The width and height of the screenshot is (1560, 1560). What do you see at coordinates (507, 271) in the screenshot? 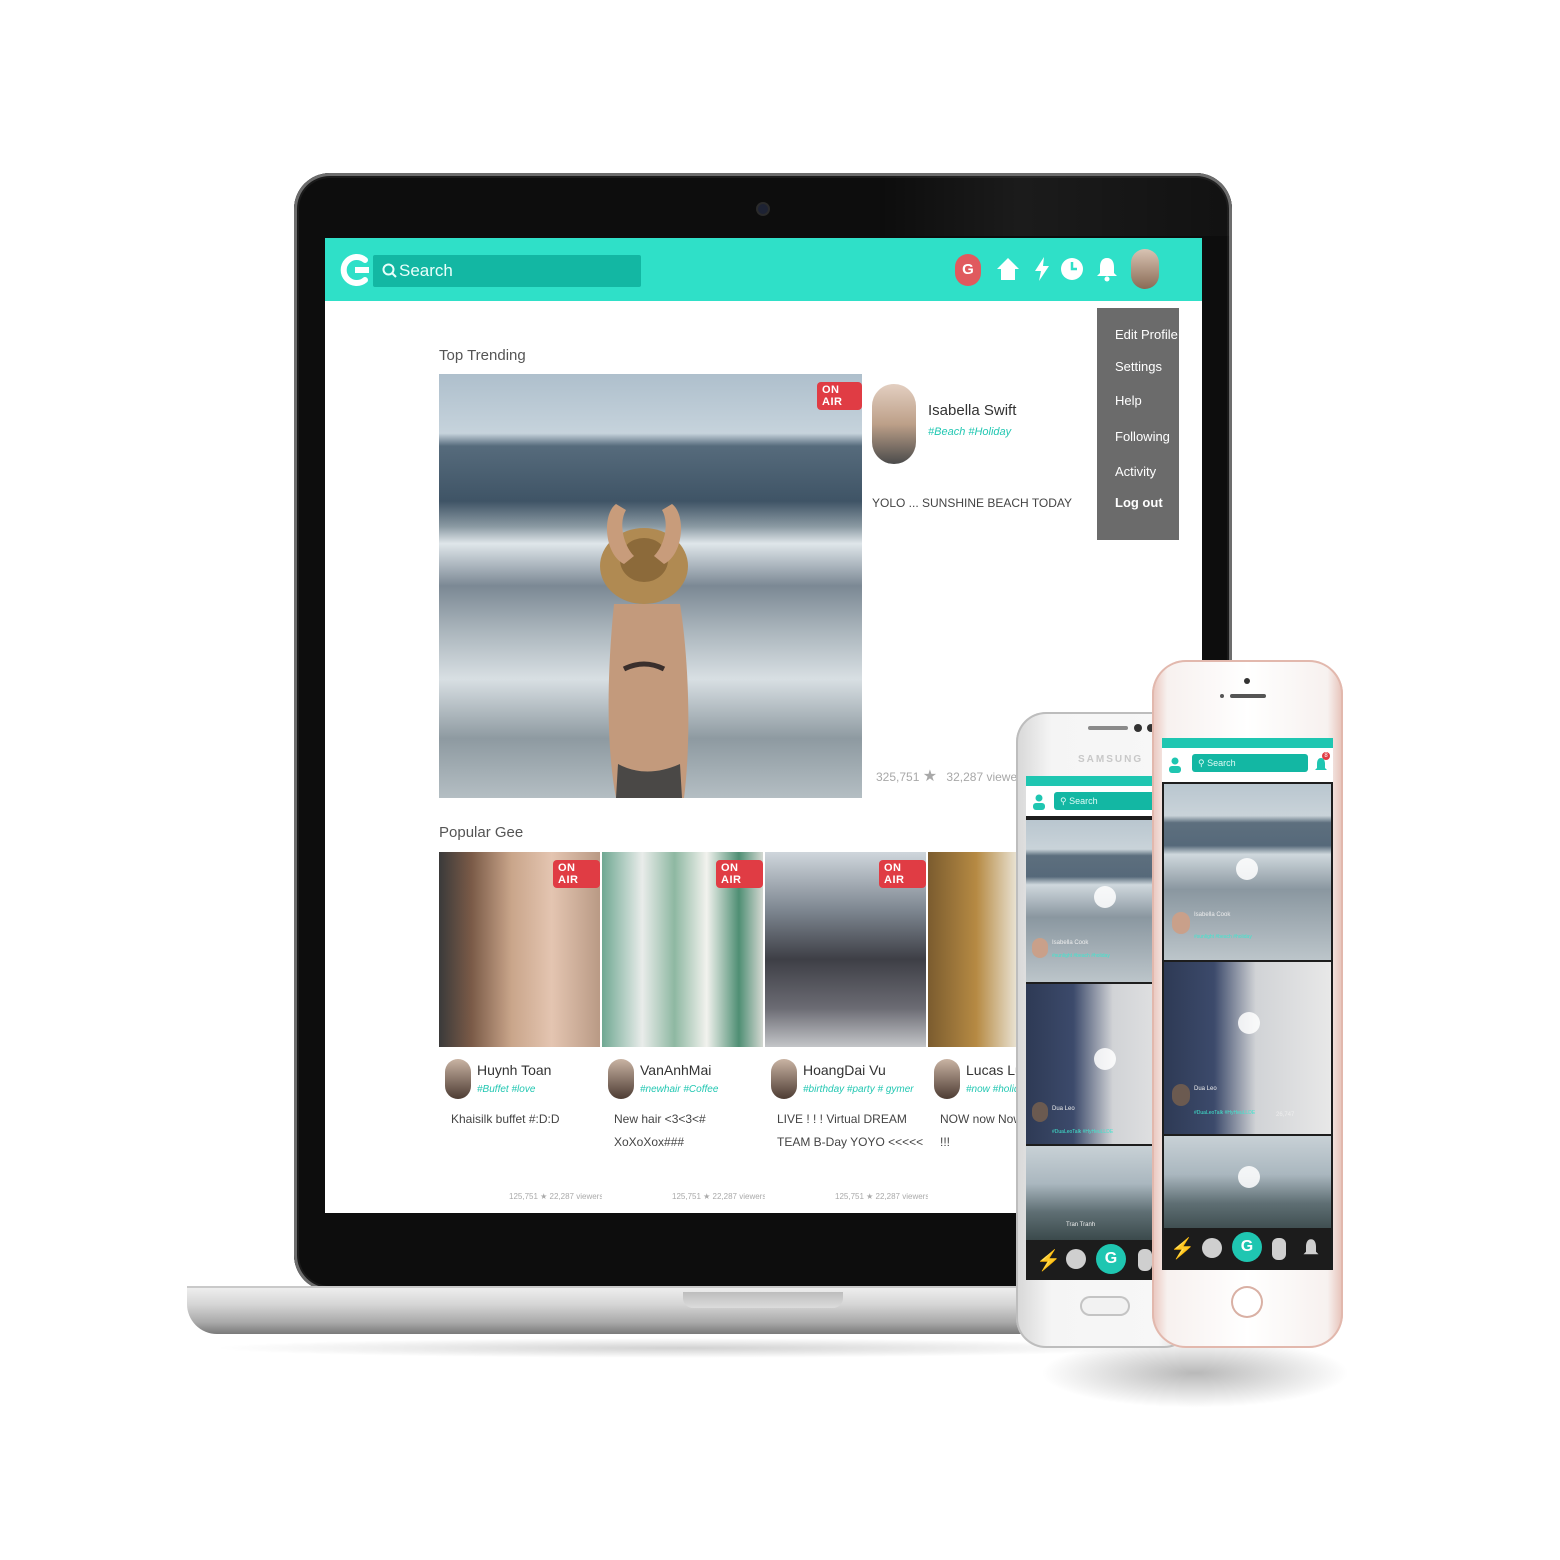
I see `search-input: Search` at bounding box center [507, 271].